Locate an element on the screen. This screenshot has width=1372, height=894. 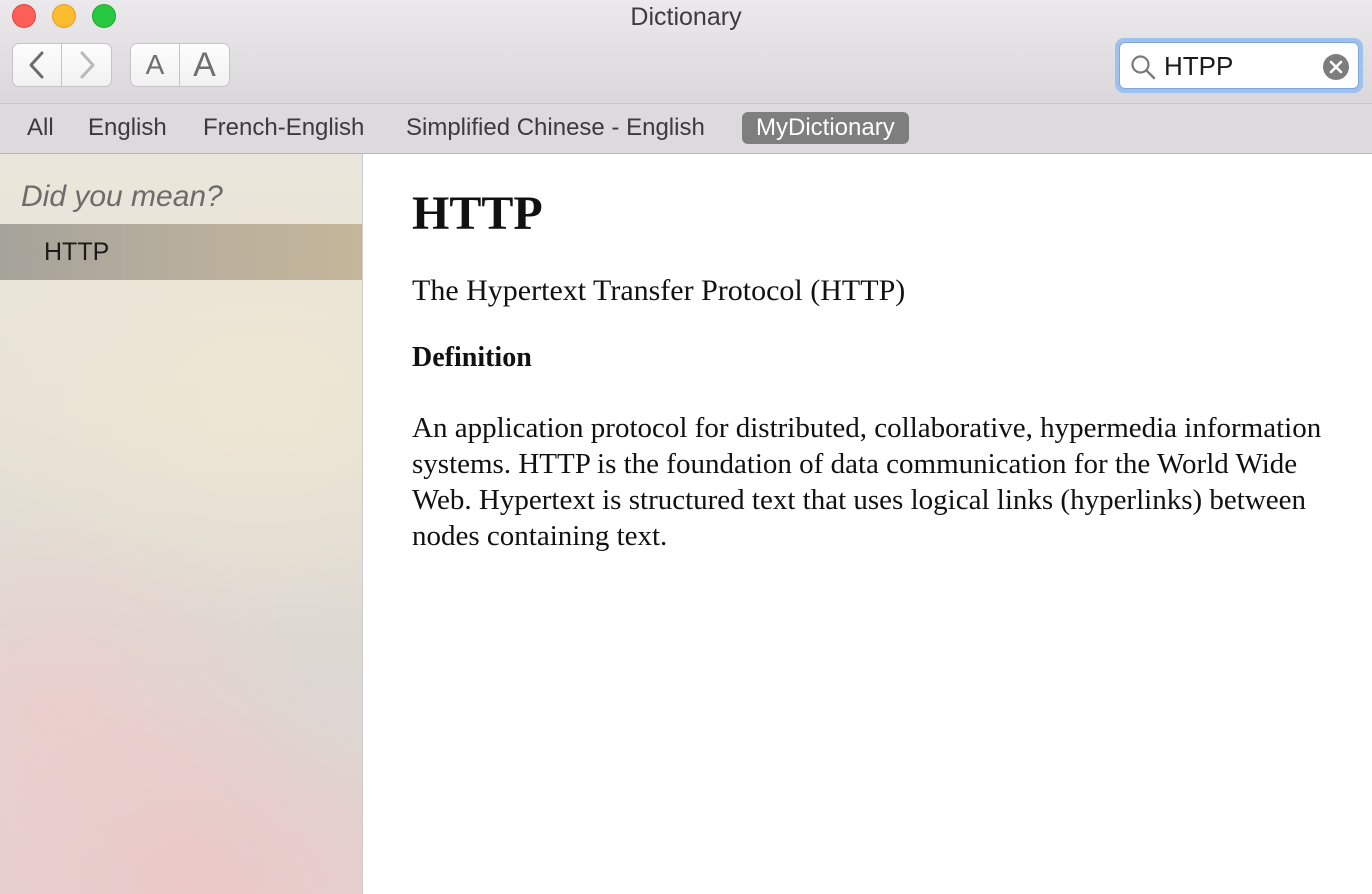
forward-button is located at coordinates (87, 65).